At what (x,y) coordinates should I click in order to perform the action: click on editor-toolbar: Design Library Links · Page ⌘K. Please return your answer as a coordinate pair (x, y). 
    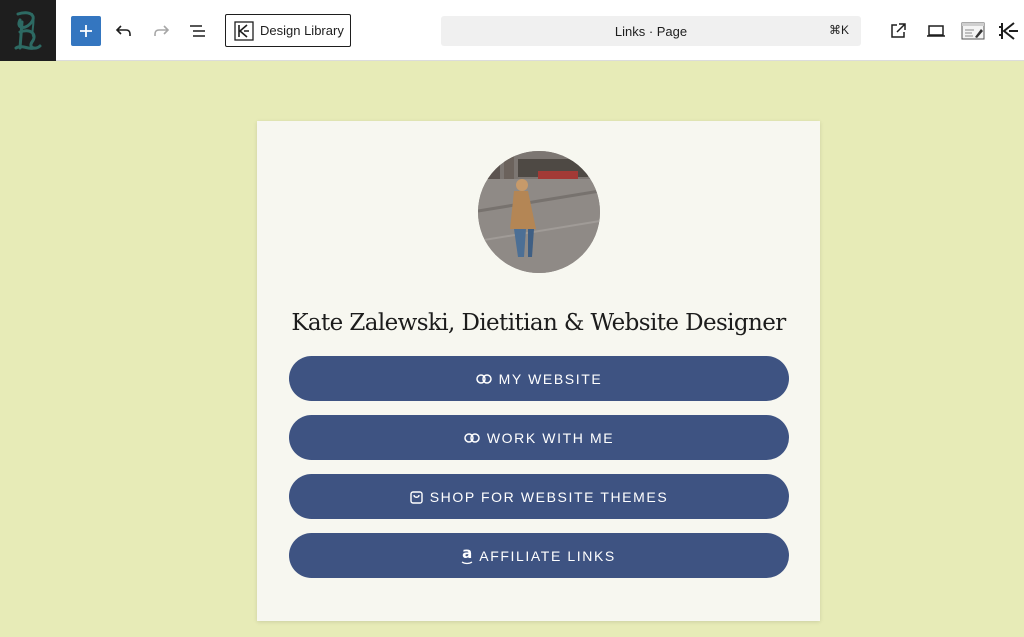
    Looking at the image, I should click on (512, 30).